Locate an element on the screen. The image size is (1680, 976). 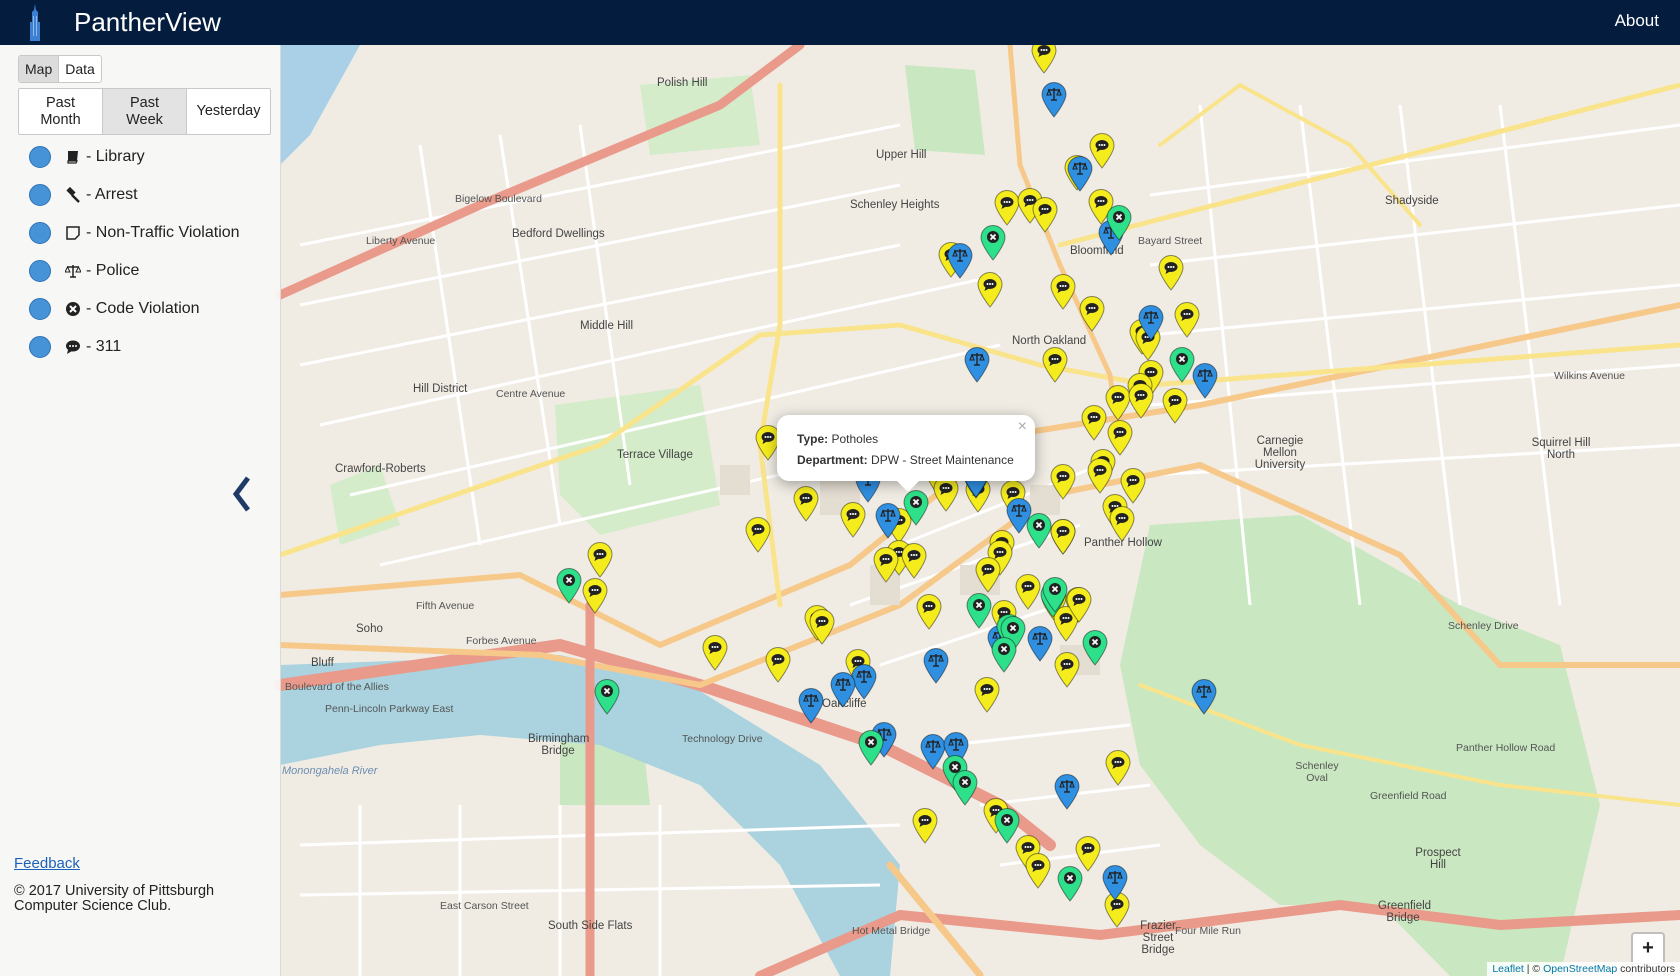
about-link: About is located at coordinates (1637, 21).